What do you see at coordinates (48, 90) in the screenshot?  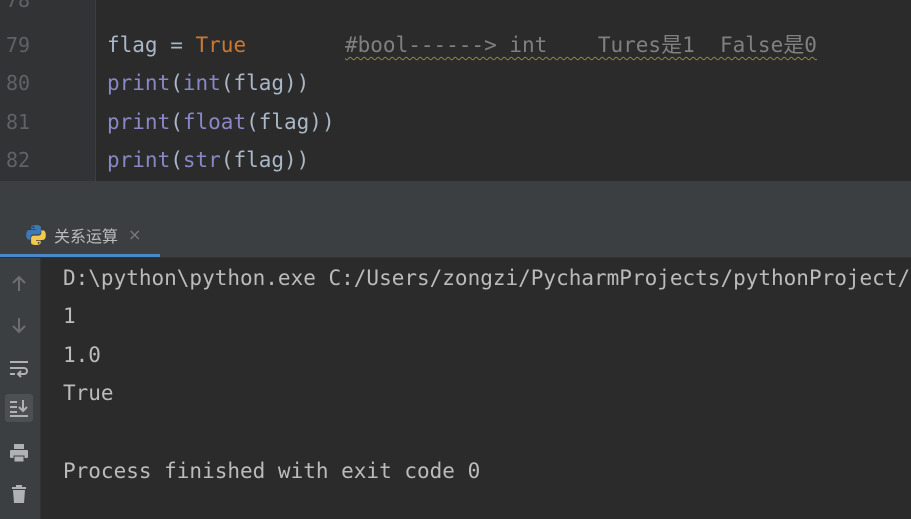 I see `line-number-gutter: 78 79 80 81 82` at bounding box center [48, 90].